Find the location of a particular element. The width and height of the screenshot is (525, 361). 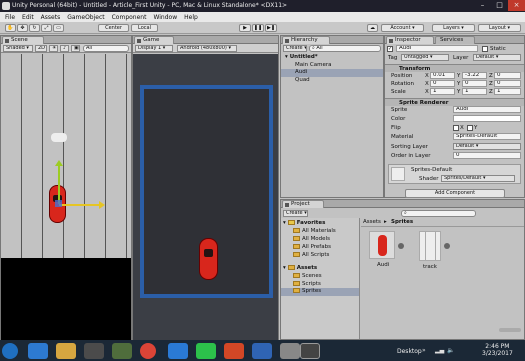

thumbnail-size-slider is located at coordinates (510, 330).